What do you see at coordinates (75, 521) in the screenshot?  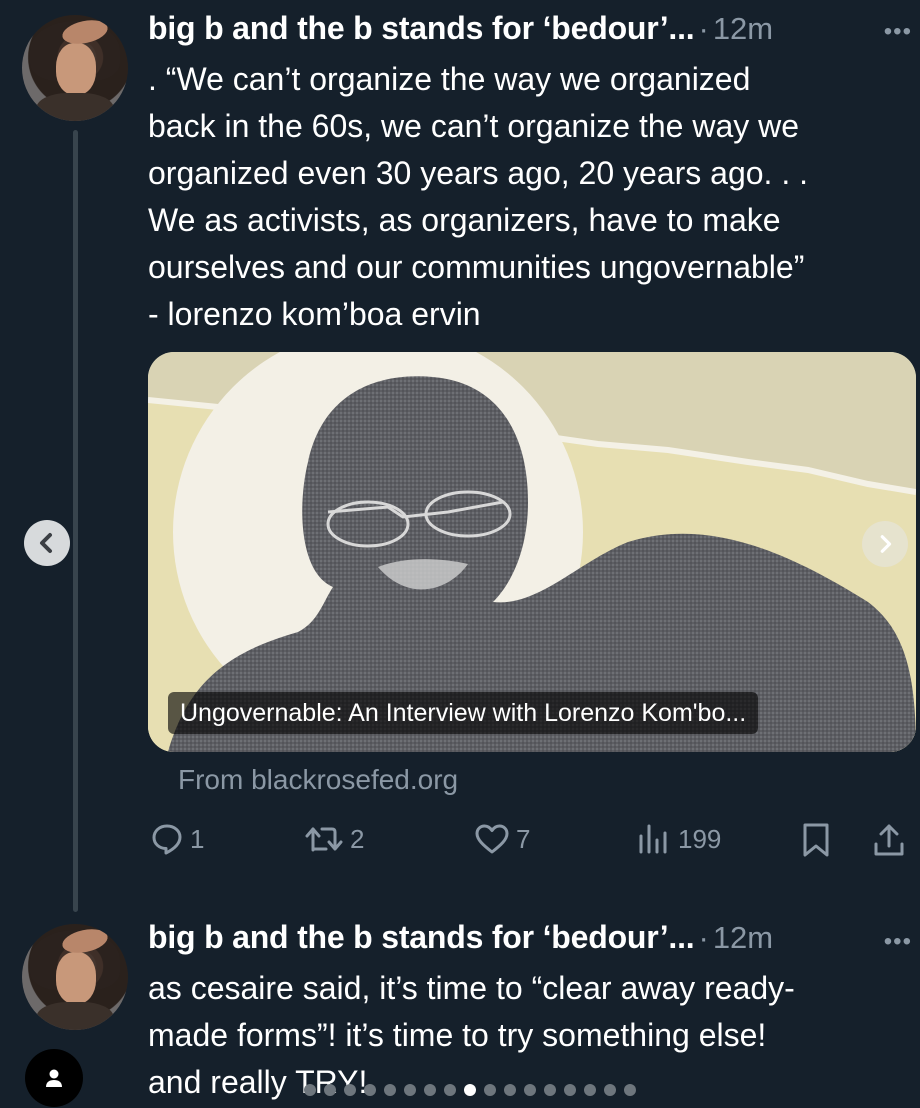 I see `thread-line` at bounding box center [75, 521].